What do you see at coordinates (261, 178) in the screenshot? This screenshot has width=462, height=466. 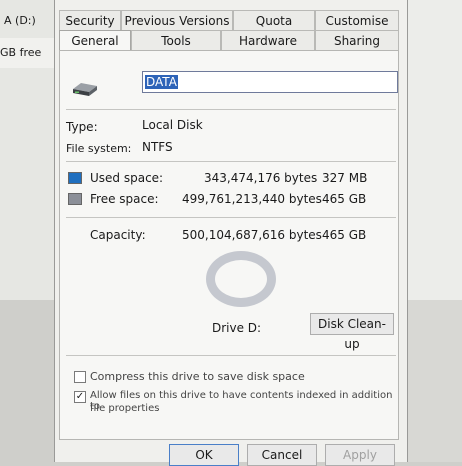 I see `used-space-bytes: 343,474,176 bytes` at bounding box center [261, 178].